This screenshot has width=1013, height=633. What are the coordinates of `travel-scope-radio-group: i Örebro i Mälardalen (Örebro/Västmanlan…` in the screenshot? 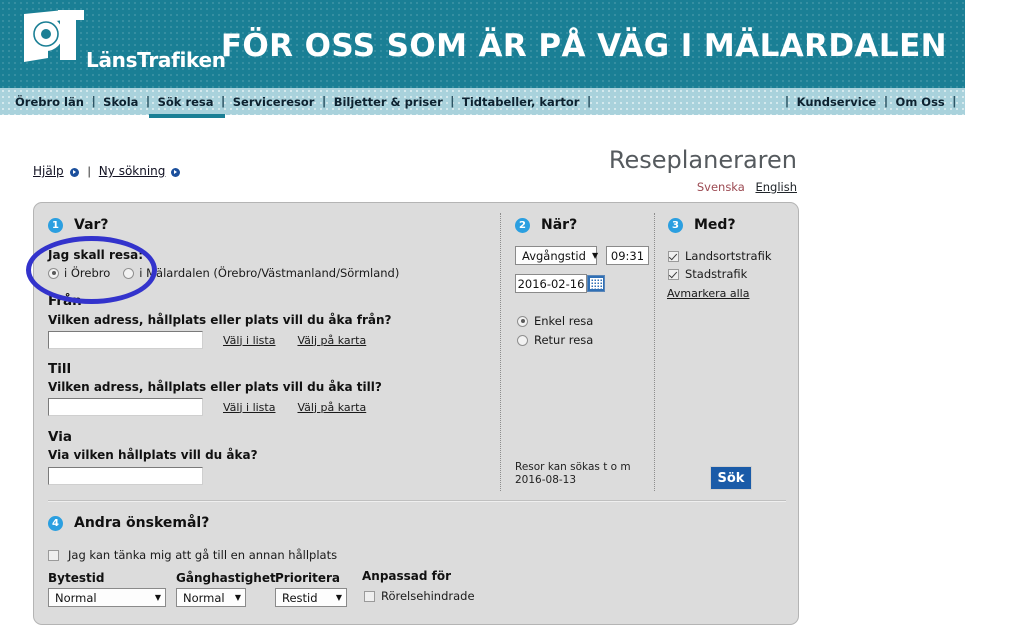 It's located at (223, 273).